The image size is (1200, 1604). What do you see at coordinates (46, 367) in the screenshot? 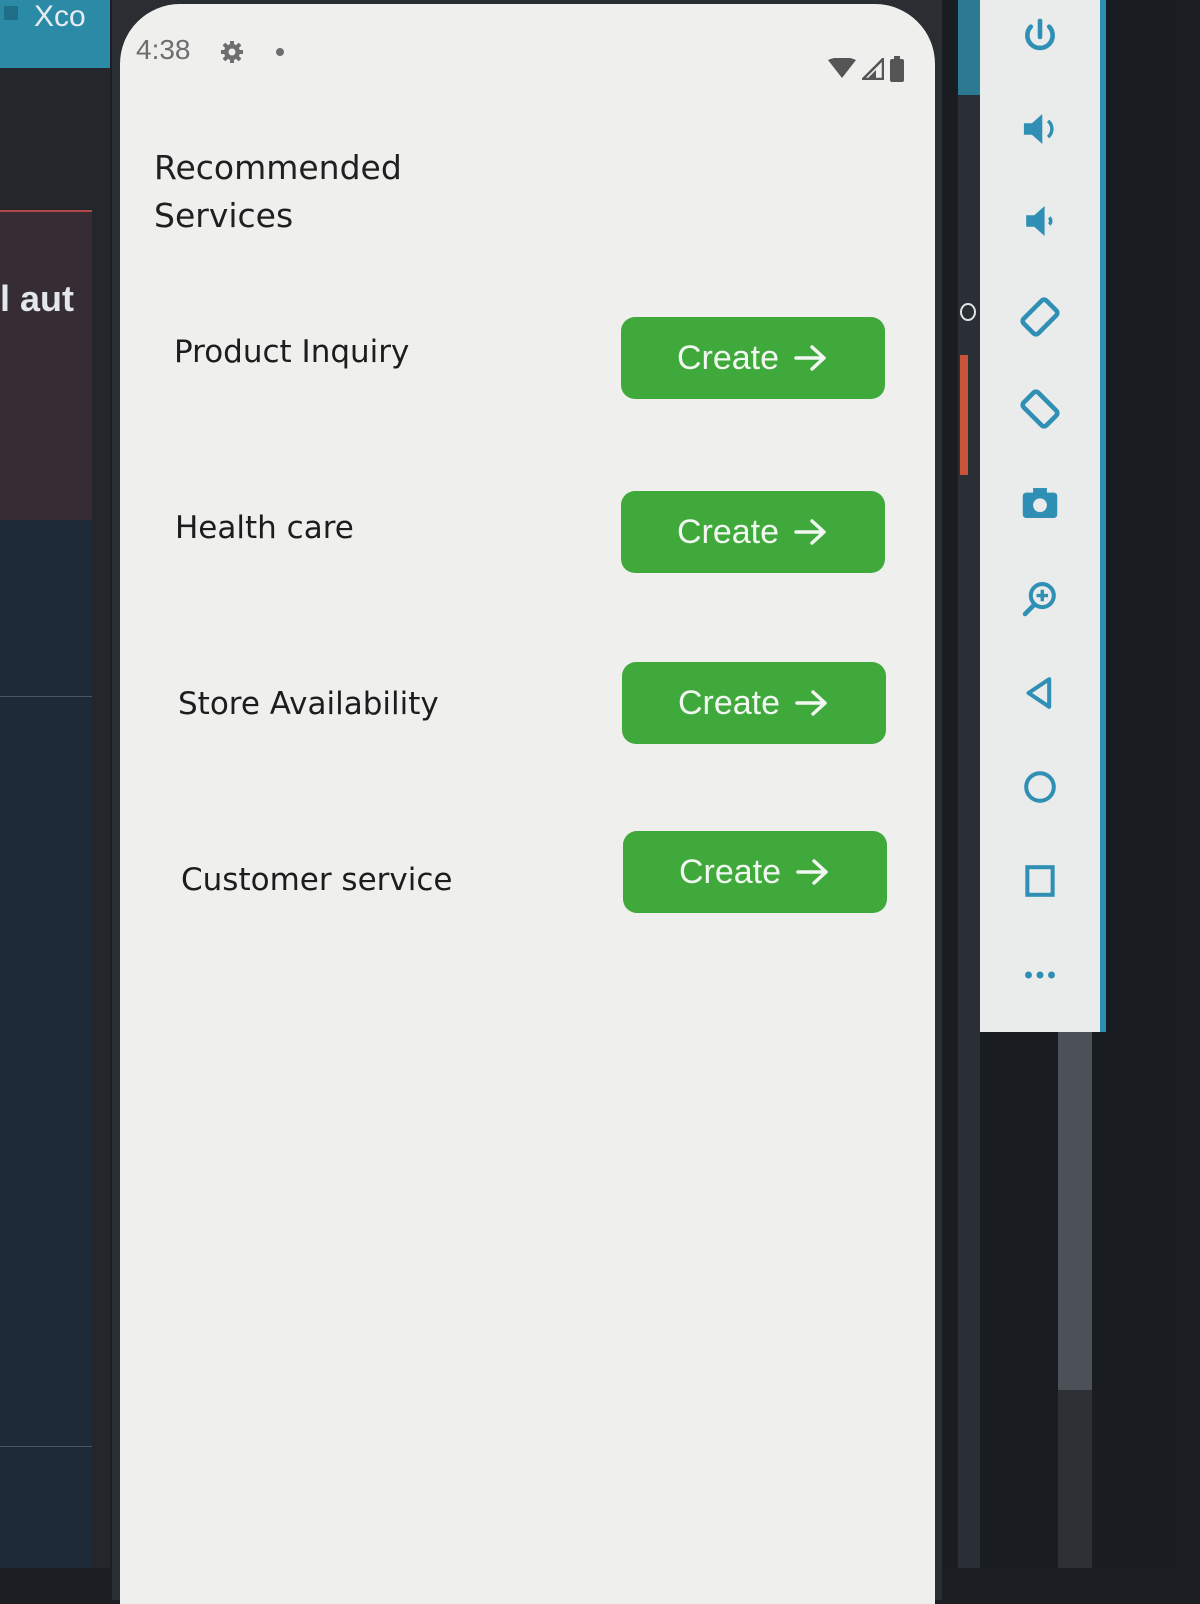
I see `ide-editor-region` at bounding box center [46, 367].